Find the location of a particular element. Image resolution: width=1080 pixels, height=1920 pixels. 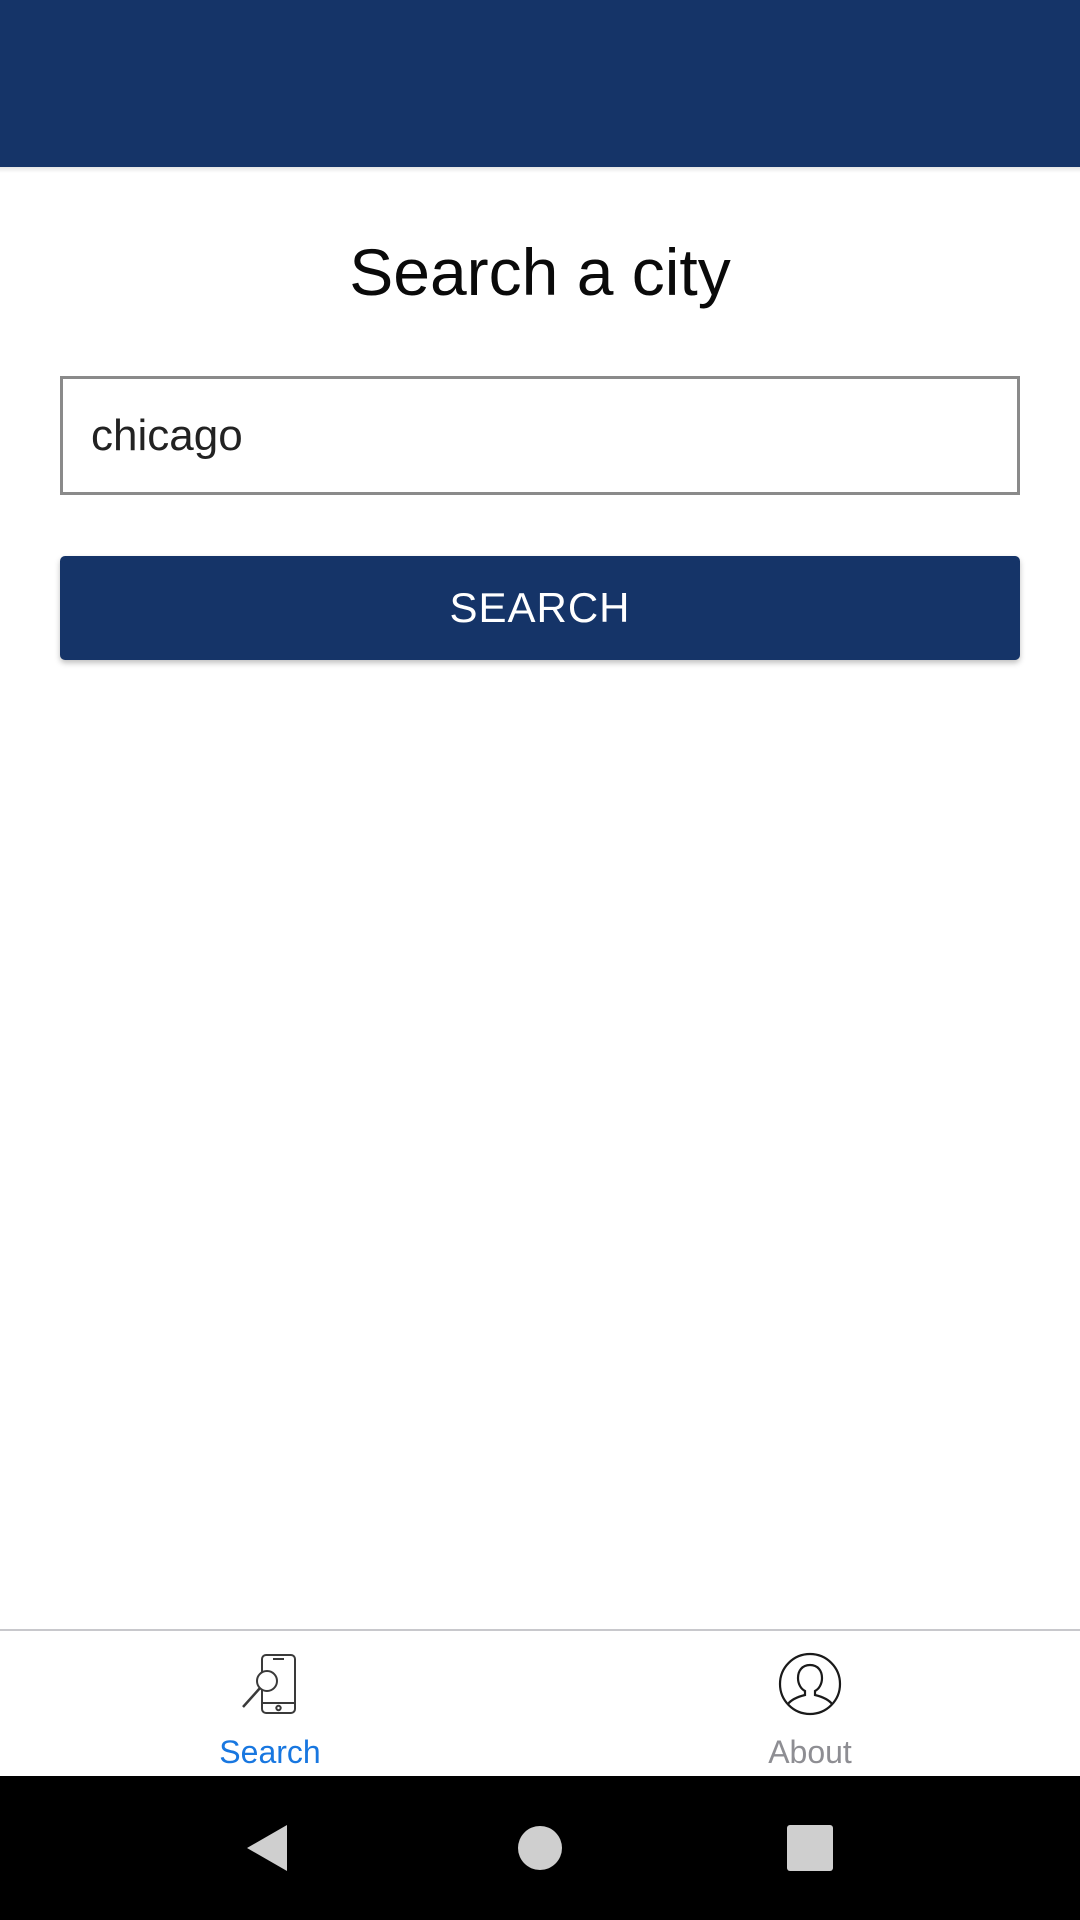

back-icon is located at coordinates (267, 1848).